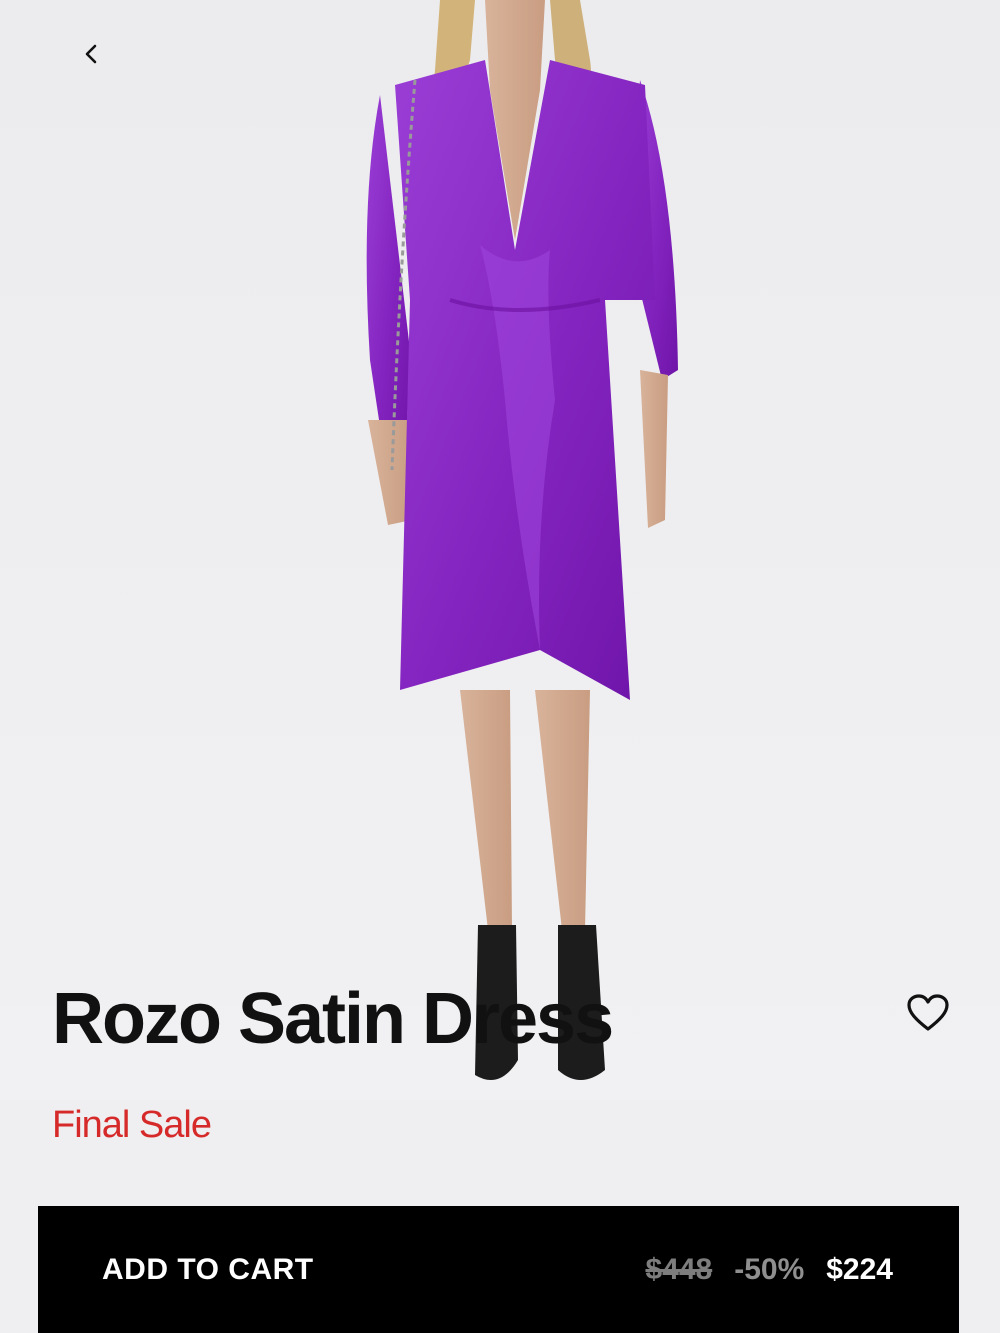 The width and height of the screenshot is (1000, 1333). What do you see at coordinates (333, 1019) in the screenshot?
I see `product-title: Rozo Satin Dress` at bounding box center [333, 1019].